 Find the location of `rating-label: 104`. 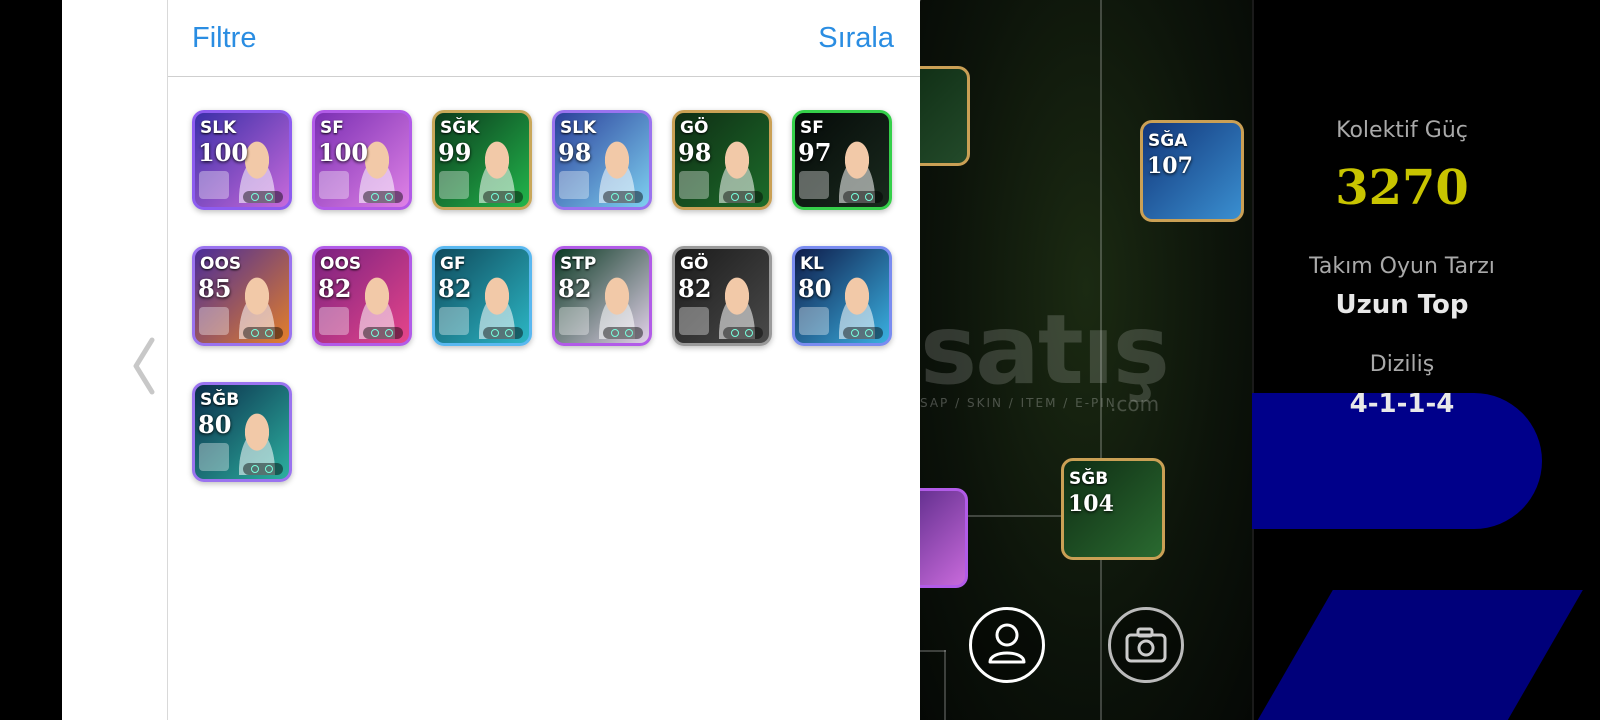

rating-label: 104 is located at coordinates (1091, 504).